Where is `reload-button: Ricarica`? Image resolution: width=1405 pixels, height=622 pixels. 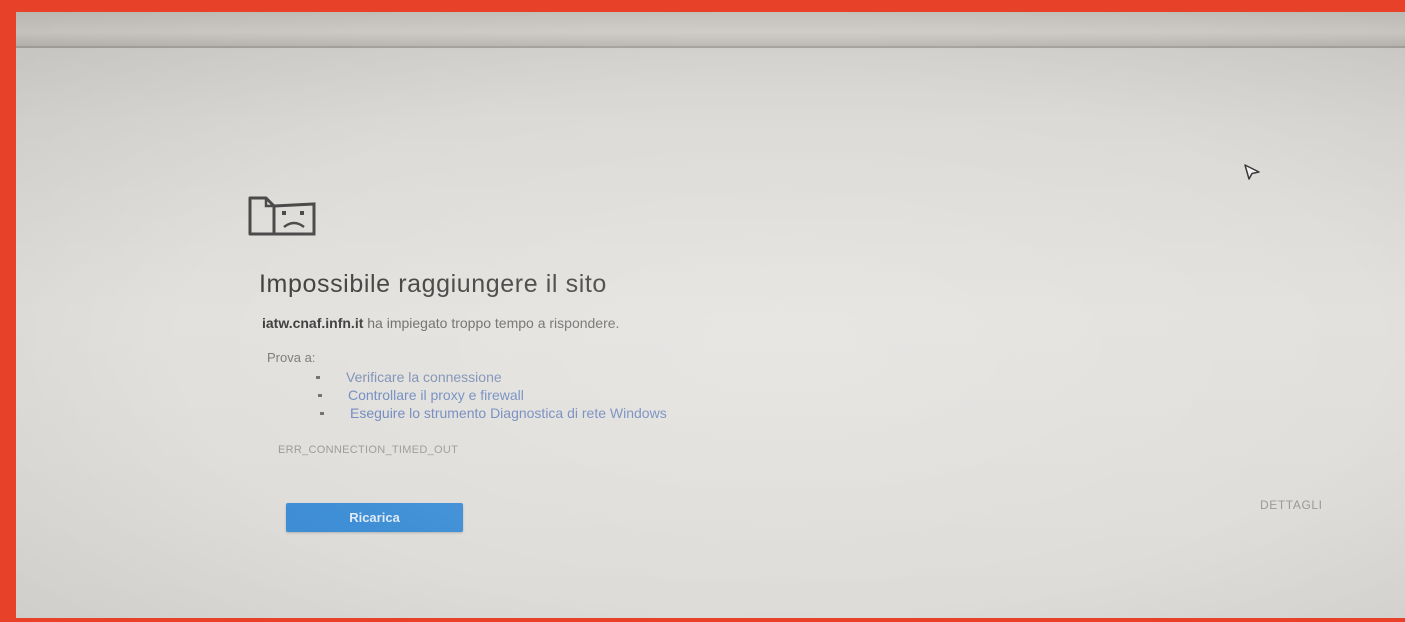
reload-button: Ricarica is located at coordinates (374, 517).